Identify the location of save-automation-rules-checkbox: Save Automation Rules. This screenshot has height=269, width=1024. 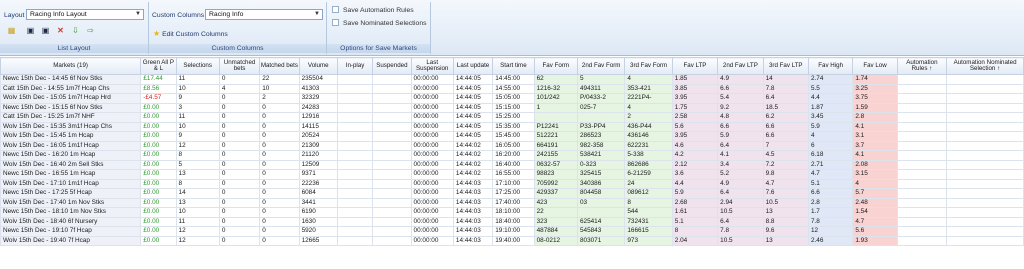
(373, 10).